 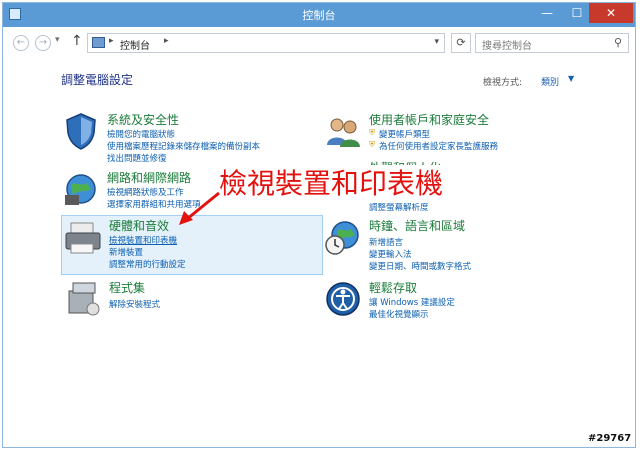 What do you see at coordinates (97, 80) in the screenshot?
I see `page-title: 調整電腦設定` at bounding box center [97, 80].